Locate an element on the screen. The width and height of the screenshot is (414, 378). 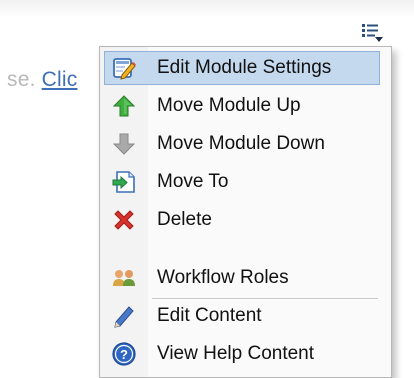
menu-item-label: View Help Content is located at coordinates (236, 353).